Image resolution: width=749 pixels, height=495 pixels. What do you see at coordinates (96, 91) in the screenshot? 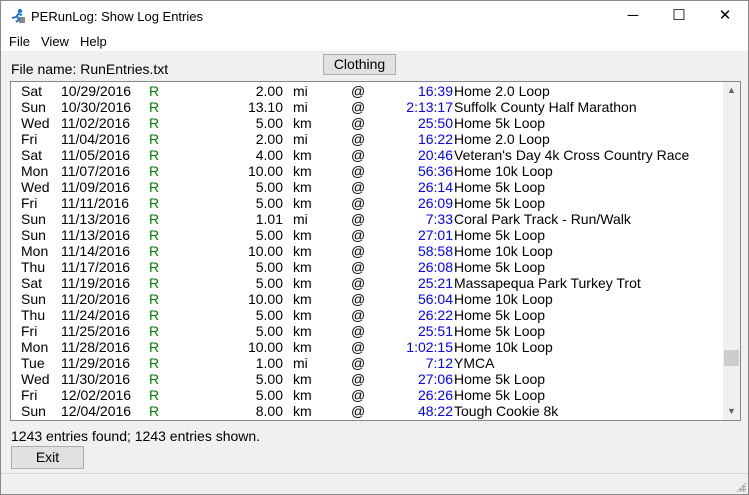
I see `entry-date: 10/29/2016` at bounding box center [96, 91].